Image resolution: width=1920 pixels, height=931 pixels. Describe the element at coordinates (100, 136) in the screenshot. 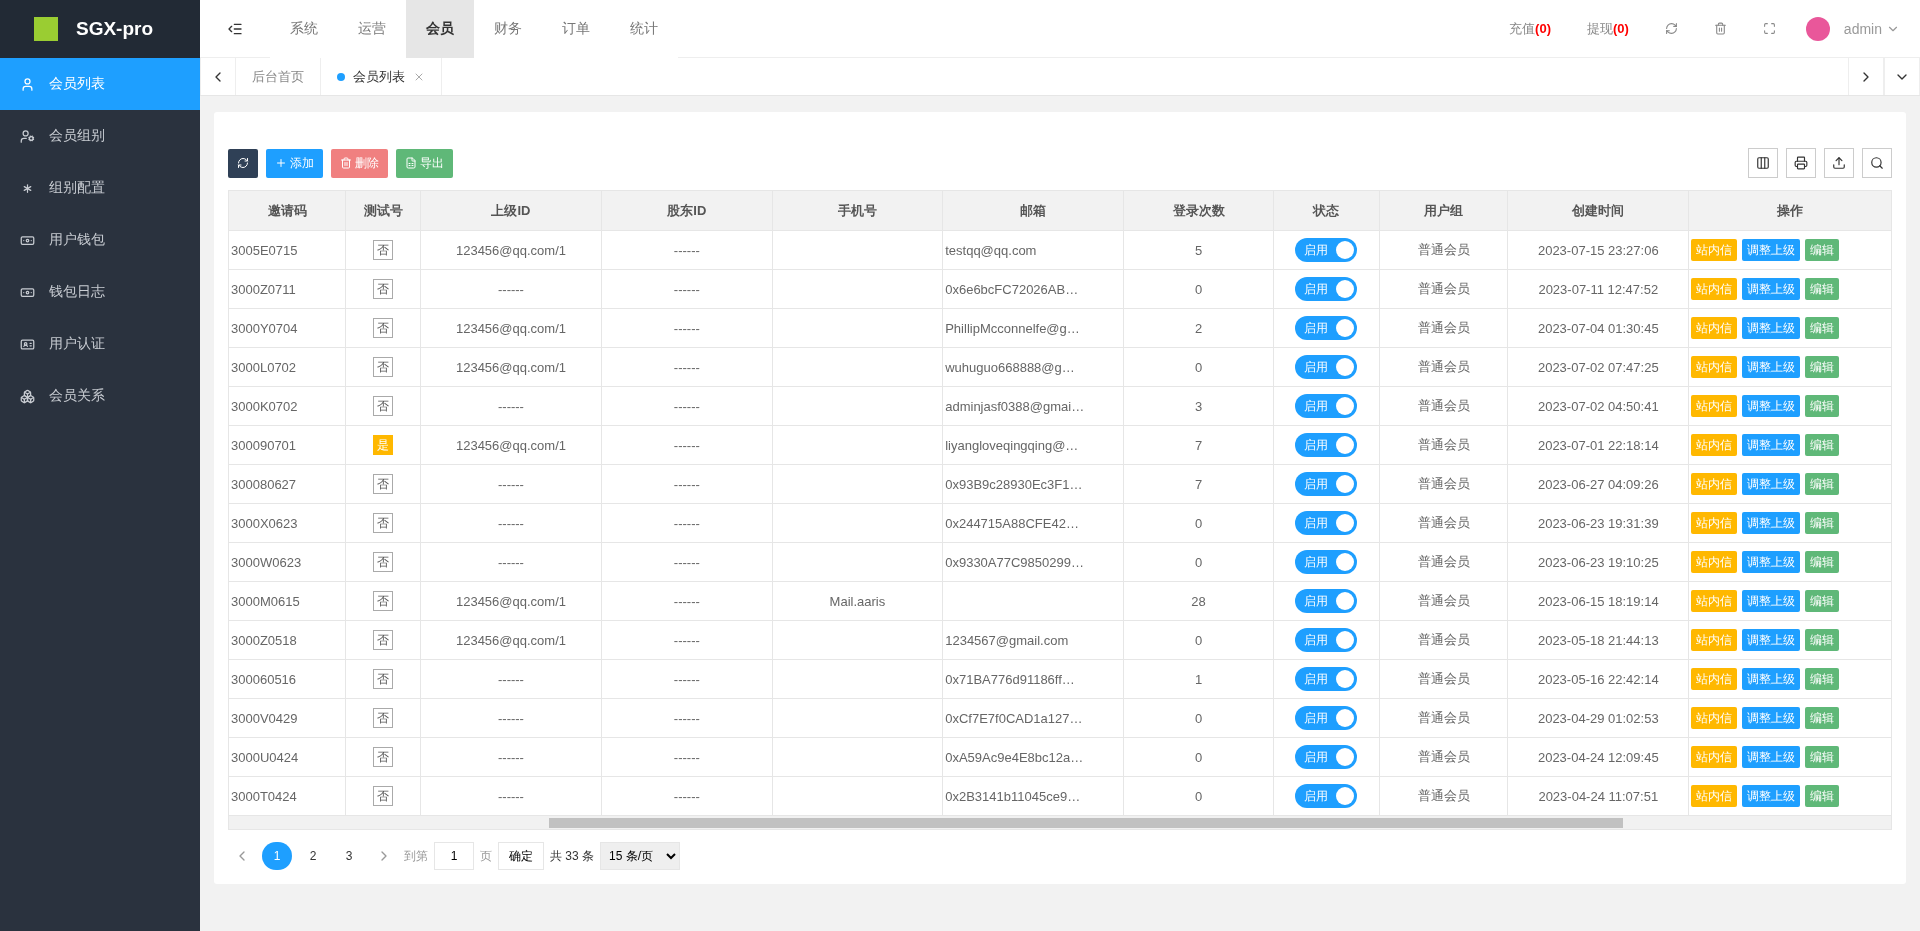

I see `sidebar-item: 会员组别` at that location.